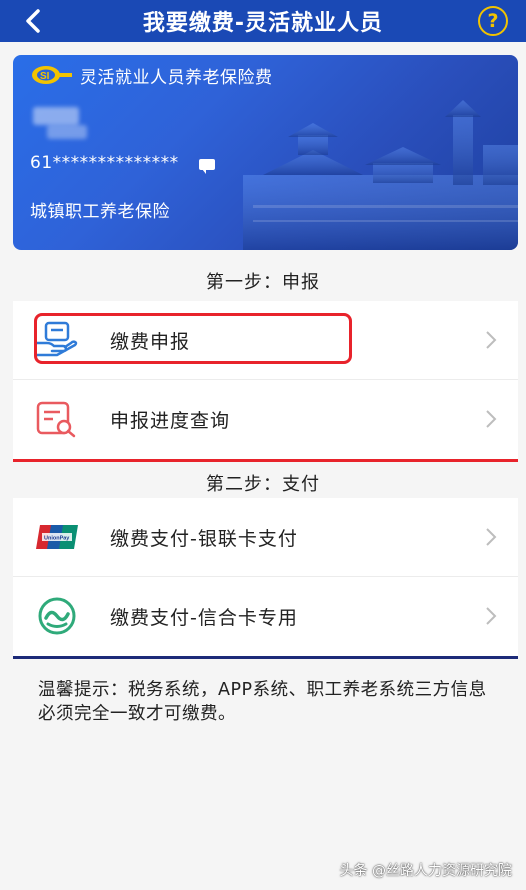  I want to click on warm-tip: 温馨提示：税务系统，APP系统、职工养老系统三方信息必须完全一致才可缴费。, so click(262, 702).